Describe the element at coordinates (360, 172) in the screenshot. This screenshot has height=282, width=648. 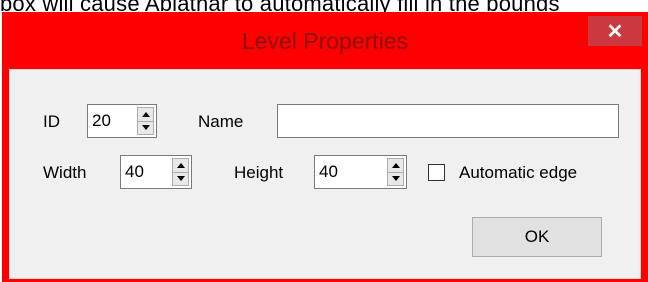
I see `height-numeric-field: 40` at that location.